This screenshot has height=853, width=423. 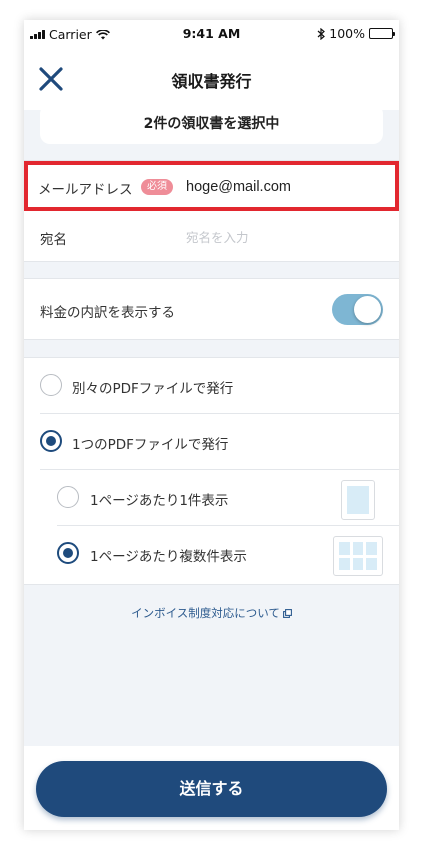 I want to click on option-multi-per-page: 1ページあたり複数件表示, so click(x=211, y=554).